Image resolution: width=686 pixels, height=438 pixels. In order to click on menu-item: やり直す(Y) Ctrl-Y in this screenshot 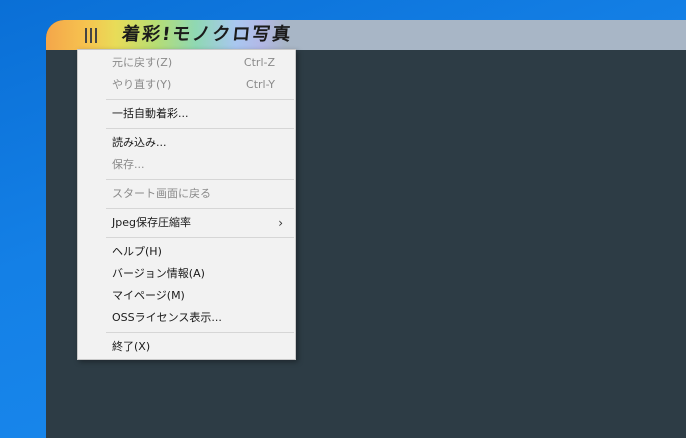, I will do `click(186, 85)`.